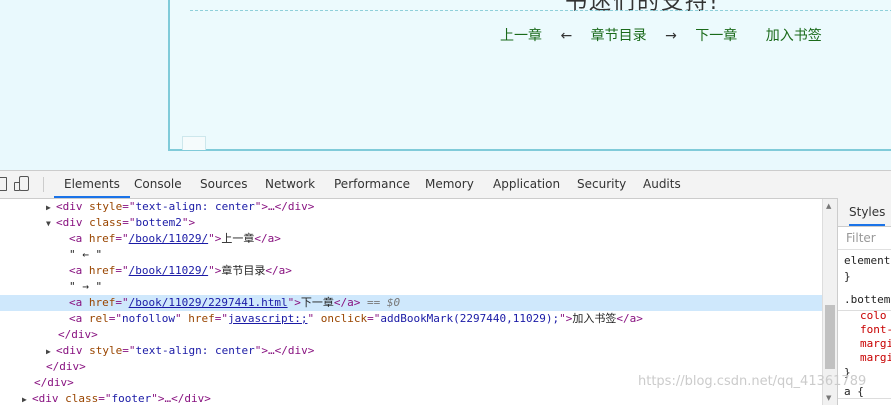 This screenshot has width=891, height=405. Describe the element at coordinates (411, 255) in the screenshot. I see `dom-text-node: " ← "` at that location.